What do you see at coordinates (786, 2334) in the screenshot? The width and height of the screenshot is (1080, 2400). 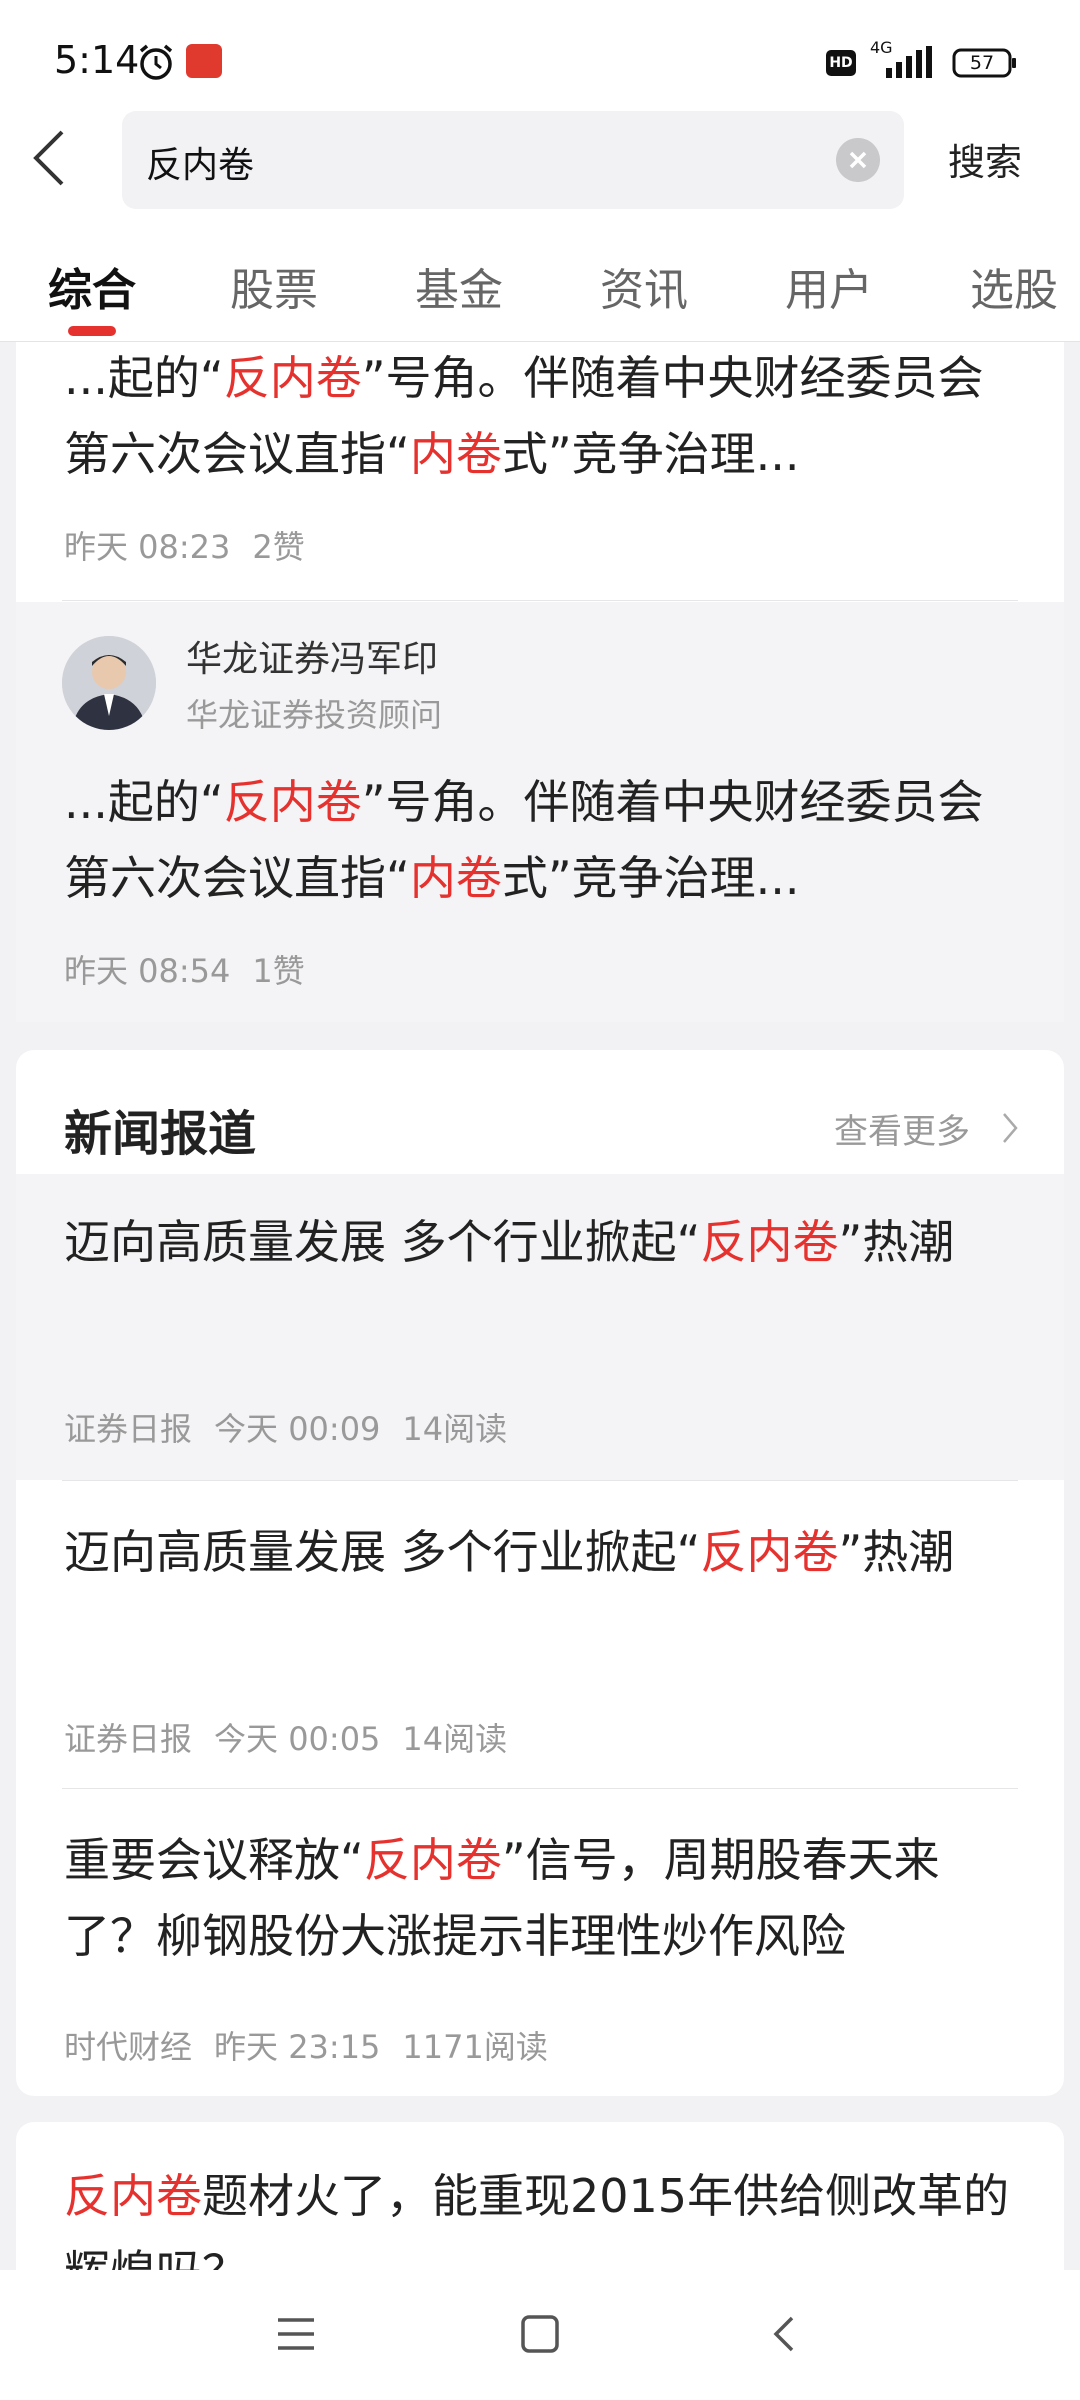 I see `back-icon` at bounding box center [786, 2334].